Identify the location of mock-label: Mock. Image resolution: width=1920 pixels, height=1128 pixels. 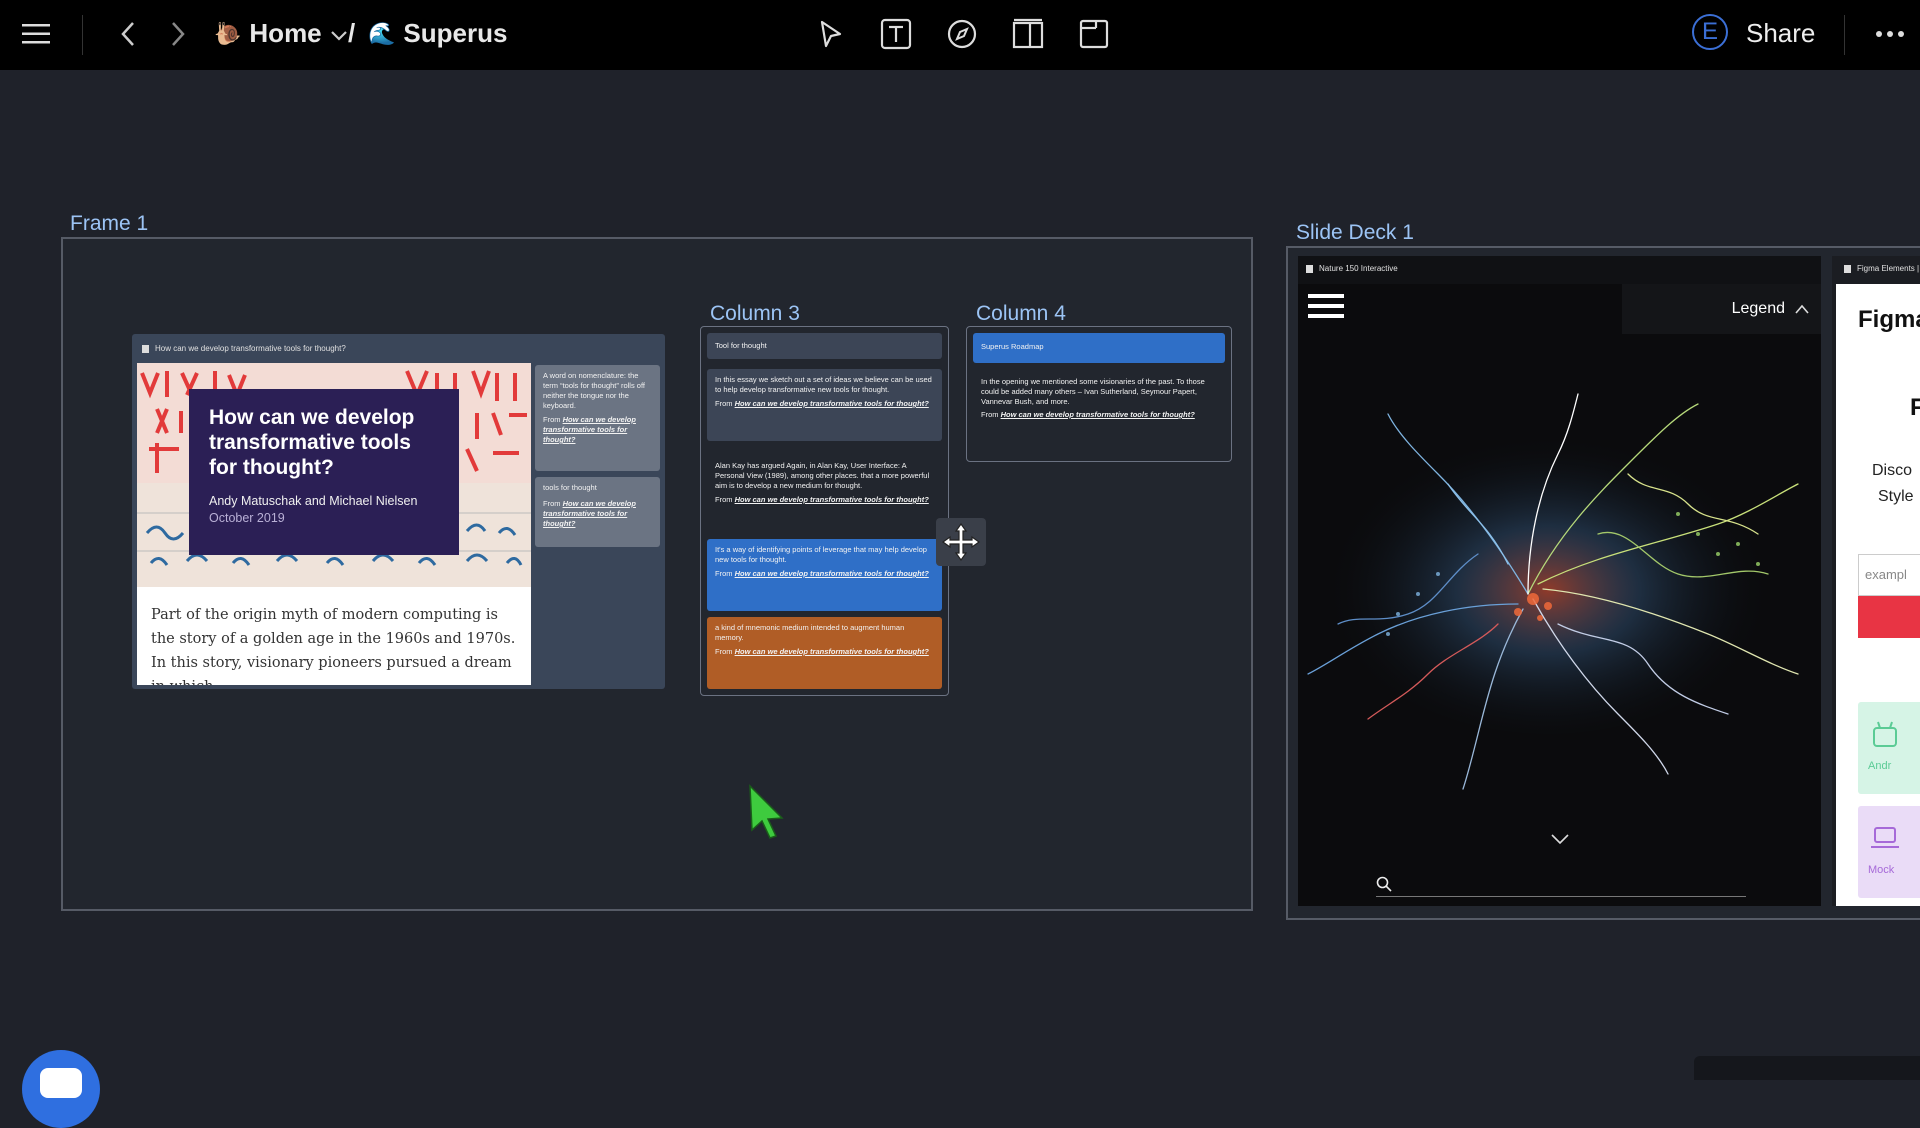
(1881, 870).